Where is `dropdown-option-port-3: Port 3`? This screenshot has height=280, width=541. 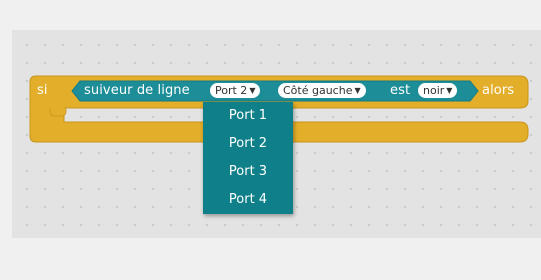
dropdown-option-port-3: Port 3 is located at coordinates (248, 172).